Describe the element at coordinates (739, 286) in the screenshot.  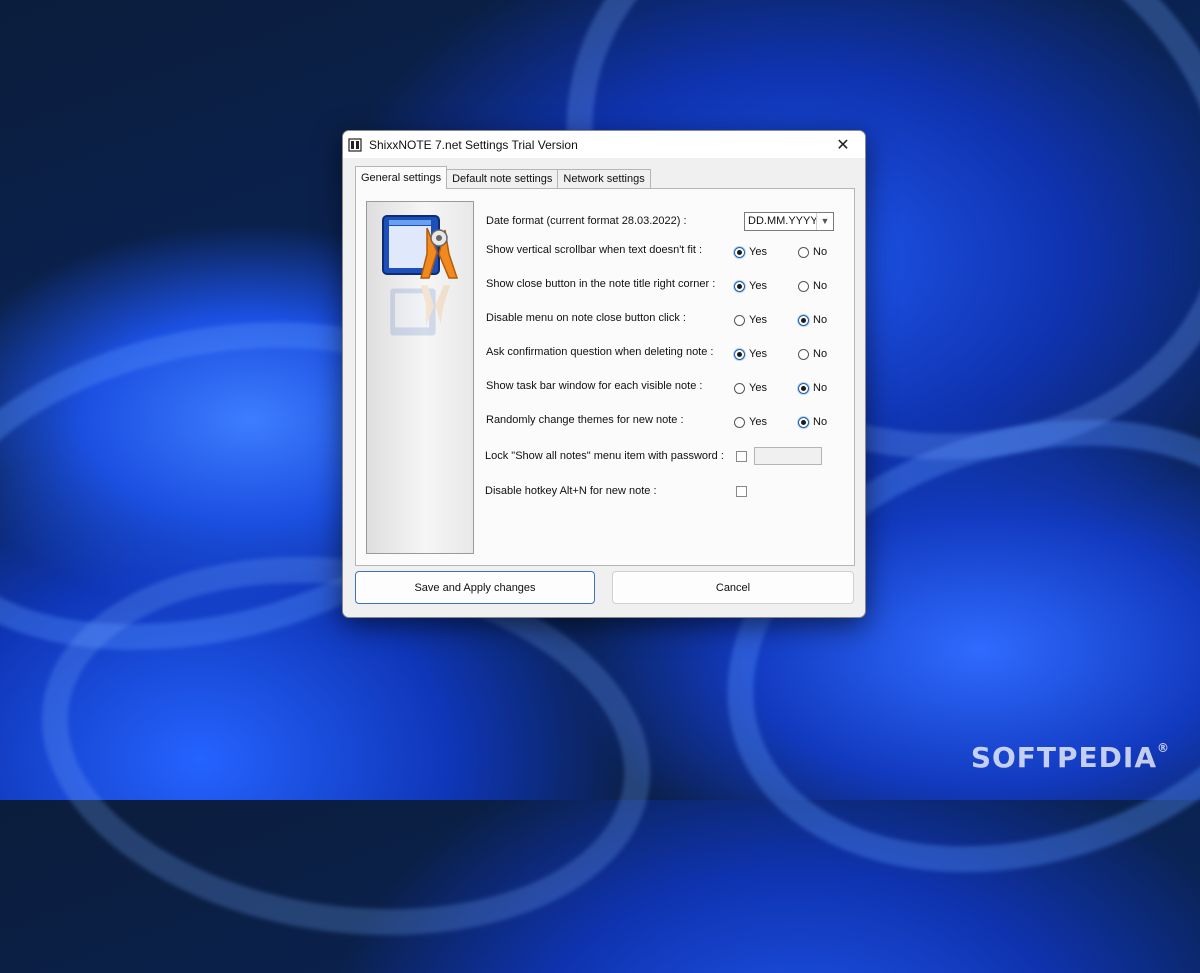
I see `radio-close-button-yes` at that location.